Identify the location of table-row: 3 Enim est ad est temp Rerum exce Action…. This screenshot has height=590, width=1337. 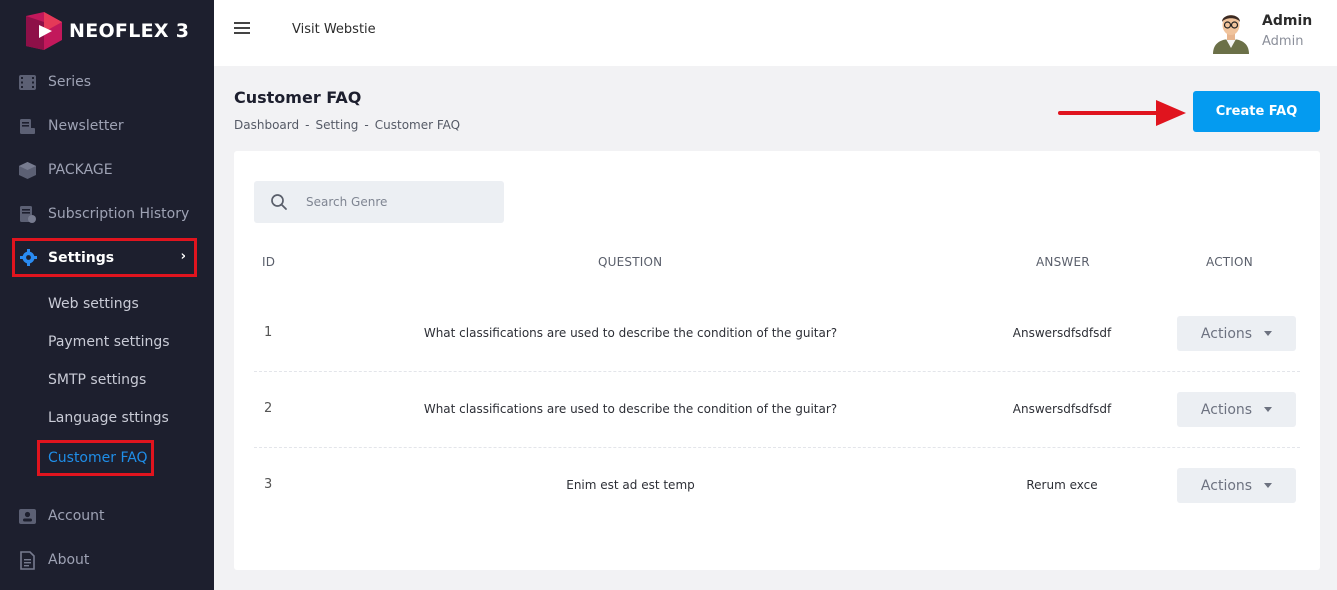
(777, 486).